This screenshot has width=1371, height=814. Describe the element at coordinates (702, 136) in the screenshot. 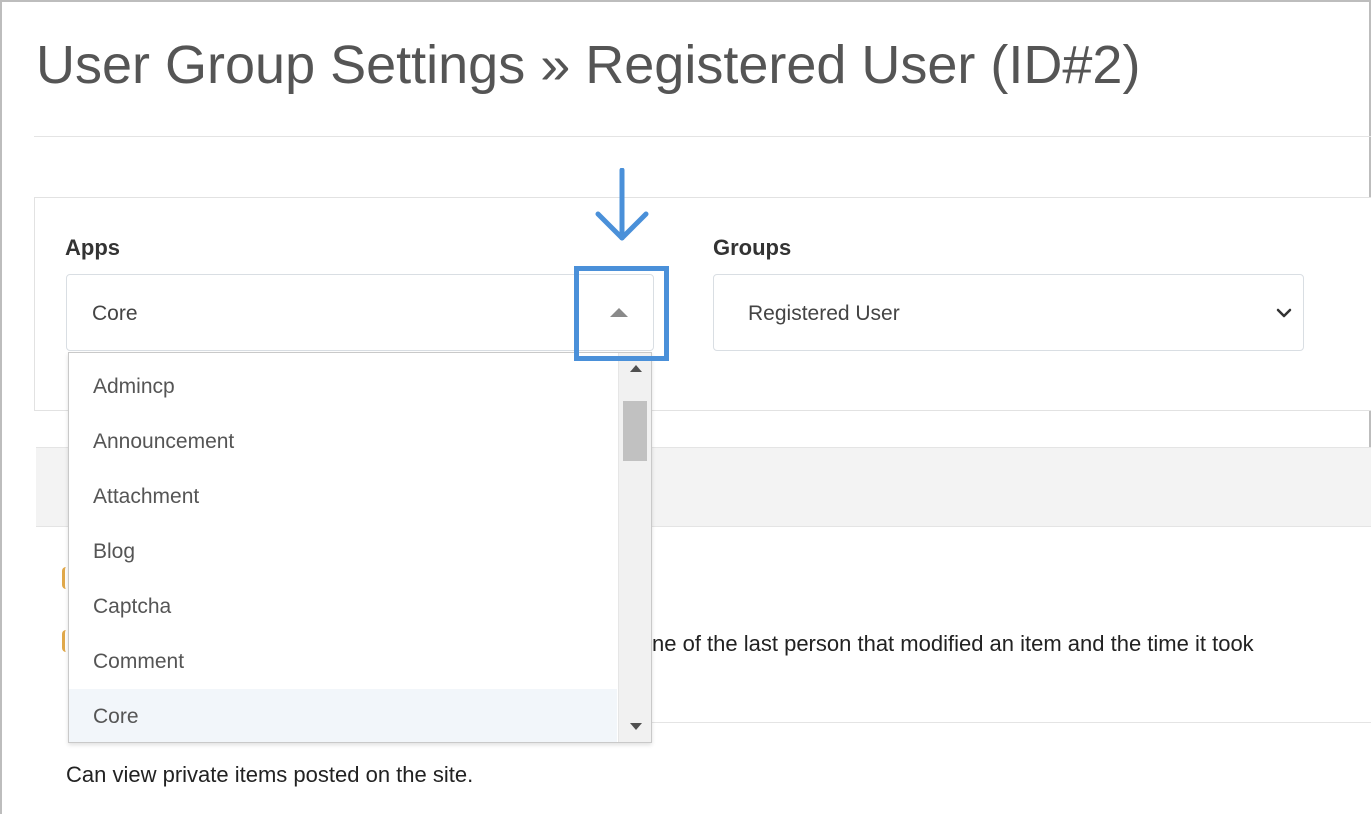

I see `title-divider` at that location.